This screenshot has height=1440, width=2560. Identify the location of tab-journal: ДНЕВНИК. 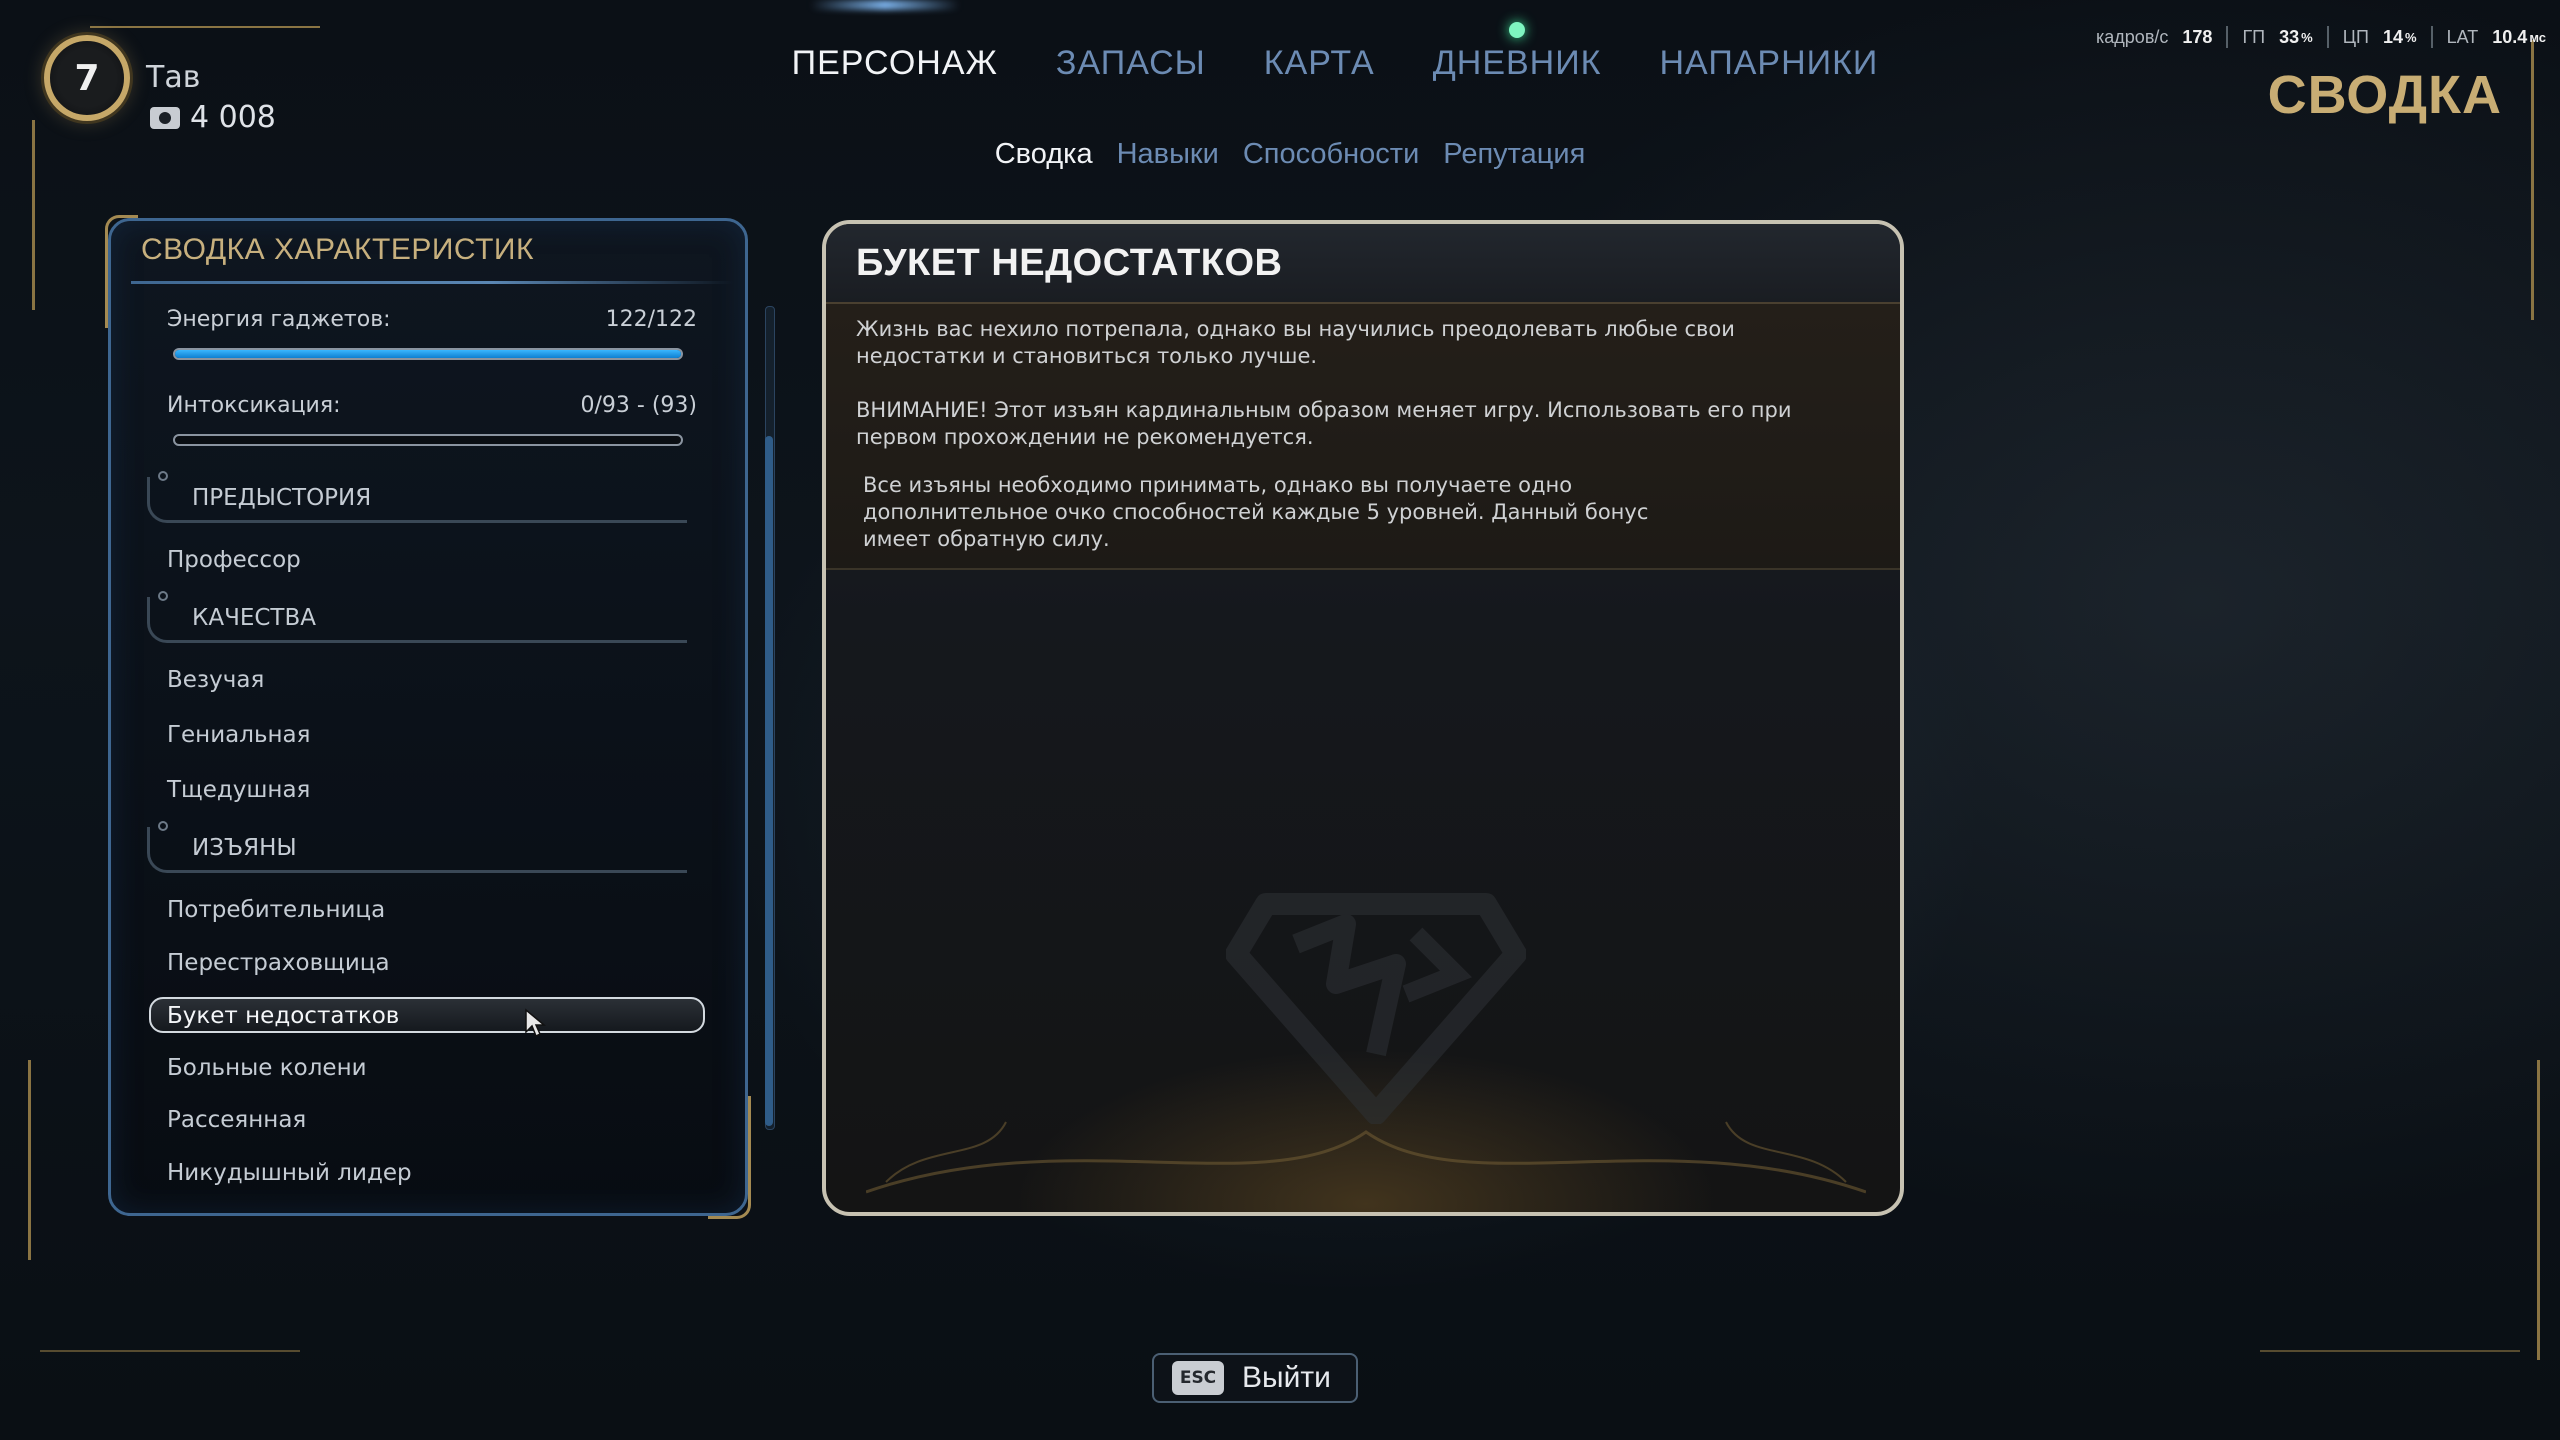
(1517, 52).